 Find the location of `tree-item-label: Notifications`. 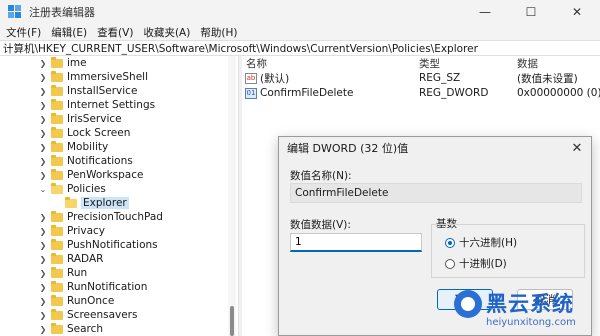

tree-item-label: Notifications is located at coordinates (100, 161).